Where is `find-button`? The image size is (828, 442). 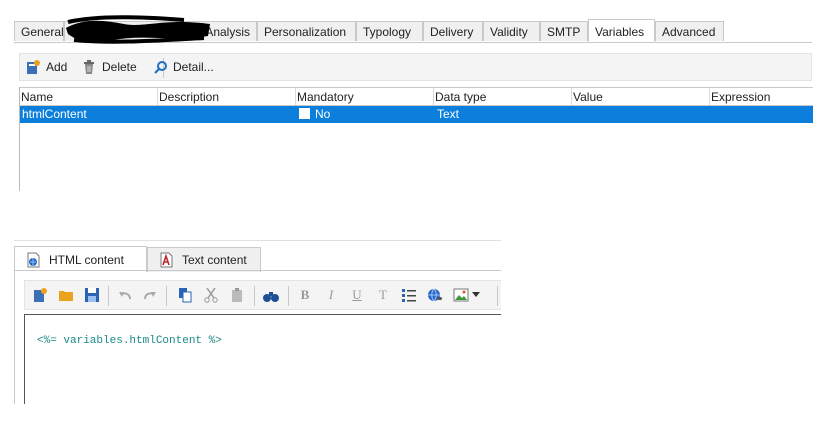
find-button is located at coordinates (271, 295).